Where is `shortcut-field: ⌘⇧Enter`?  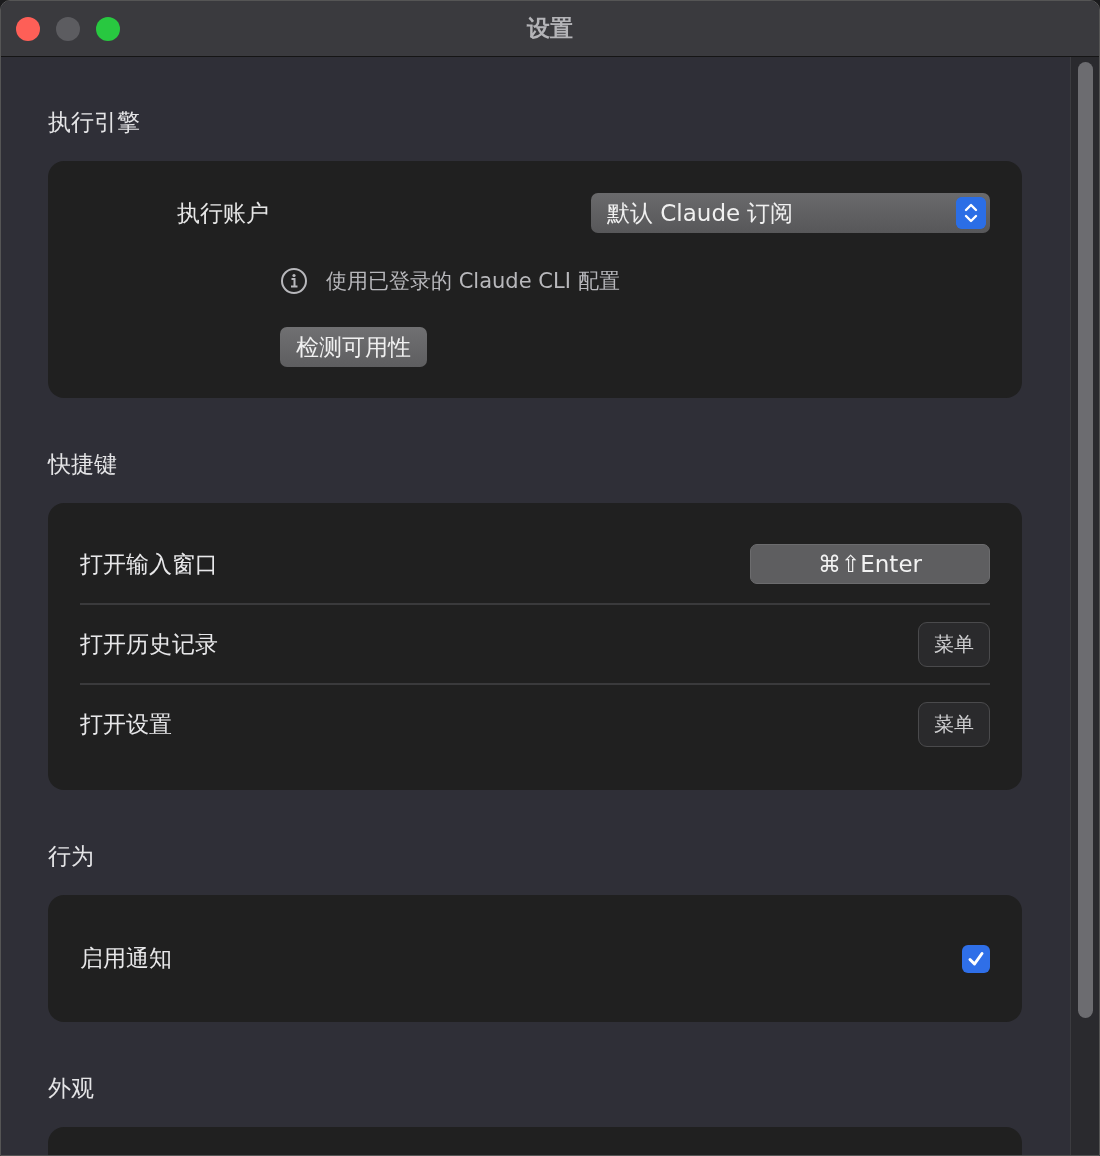 shortcut-field: ⌘⇧Enter is located at coordinates (870, 564).